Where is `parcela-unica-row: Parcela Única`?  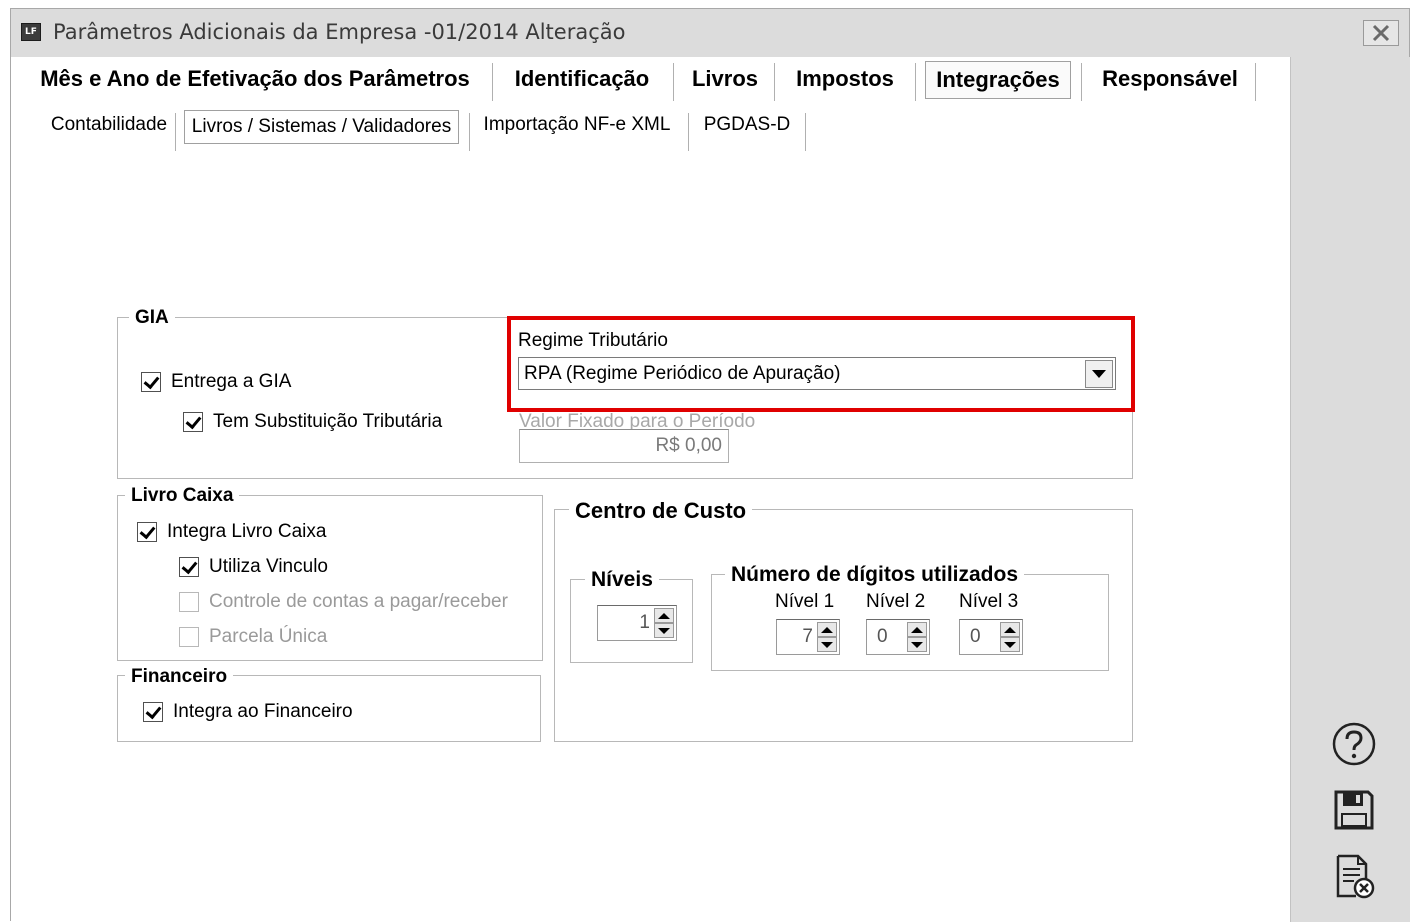
parcela-unica-row: Parcela Única is located at coordinates (253, 637).